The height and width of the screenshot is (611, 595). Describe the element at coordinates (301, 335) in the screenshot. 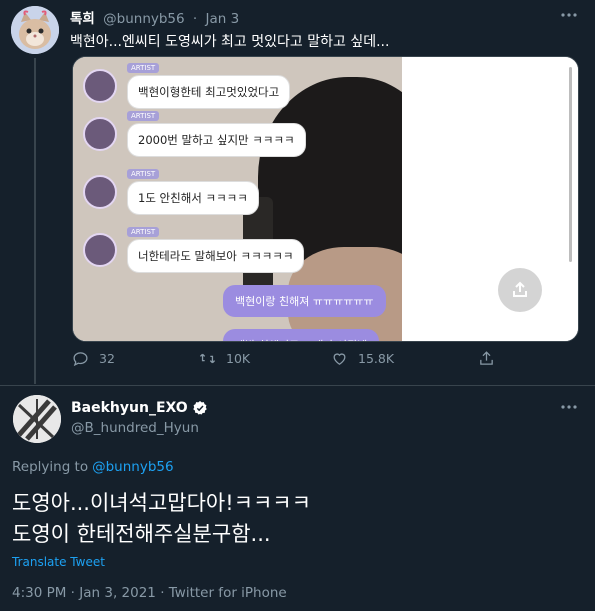

I see `my-chat-bubble: 제발 친해져도 ...내가 이뤄낼` at that location.